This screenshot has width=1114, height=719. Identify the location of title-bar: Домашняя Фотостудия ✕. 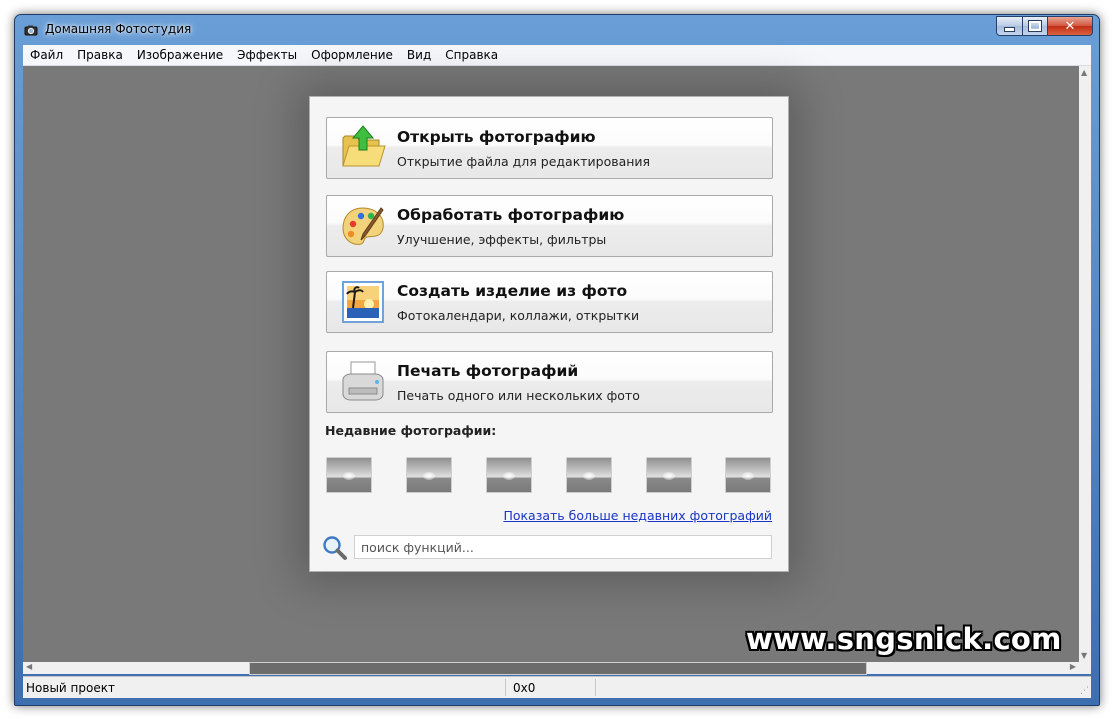
(557, 30).